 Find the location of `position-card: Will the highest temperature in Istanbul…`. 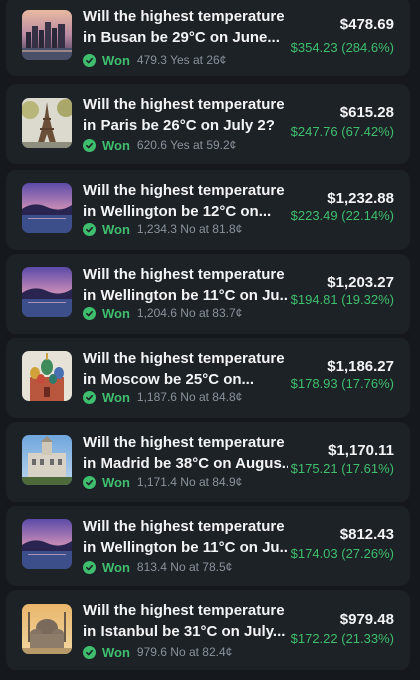

position-card: Will the highest temperature in Istanbul… is located at coordinates (208, 630).